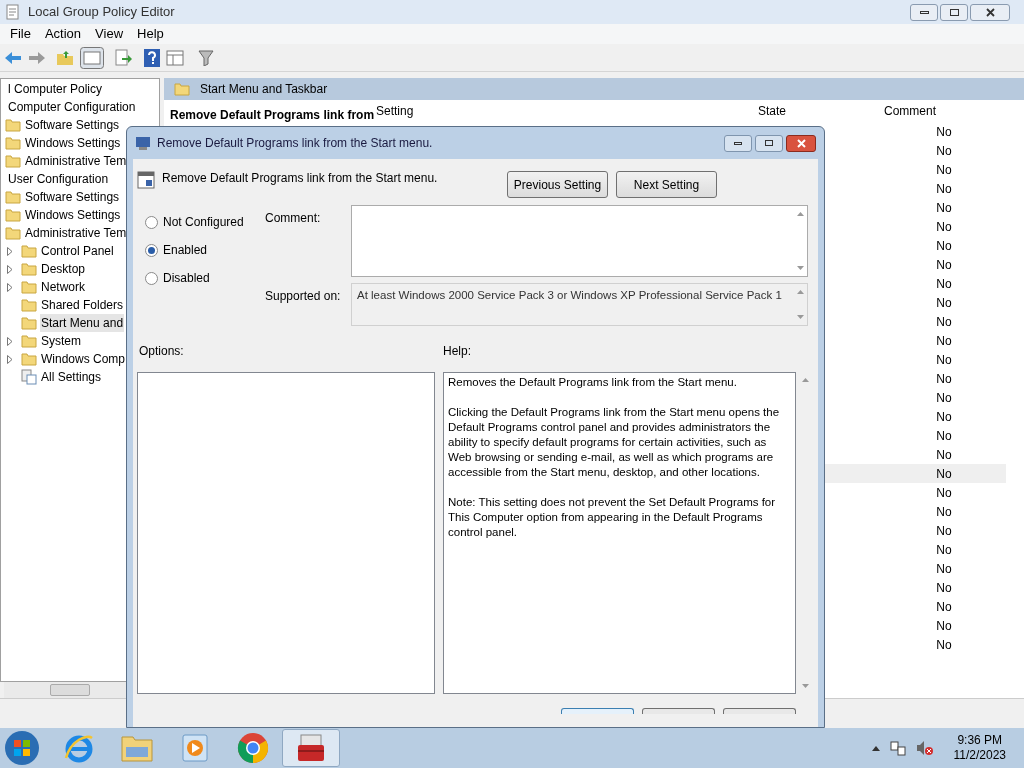 The width and height of the screenshot is (1024, 768). Describe the element at coordinates (186, 278) in the screenshot. I see `radio-label: Disabled` at that location.